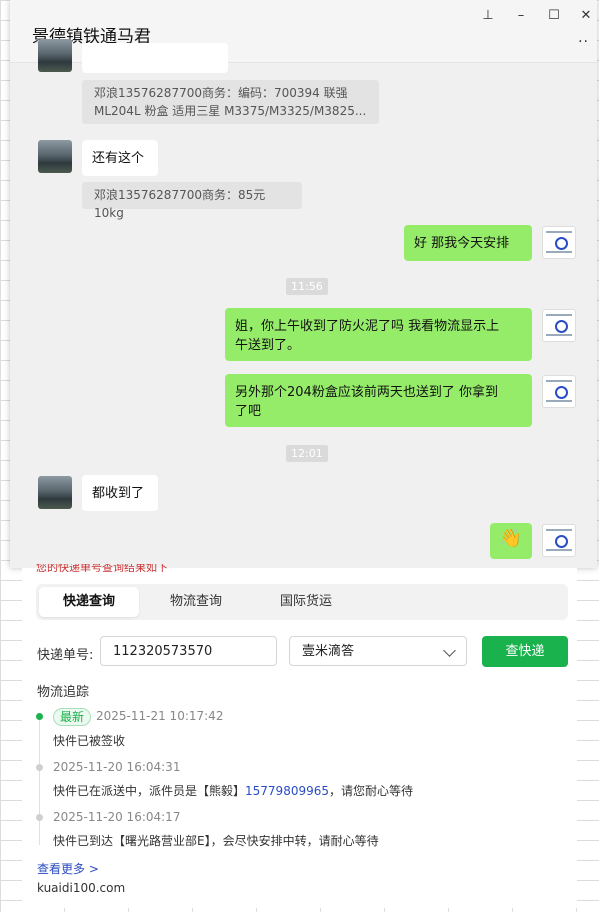  I want to click on site-domain: kuaidi100.com, so click(81, 888).